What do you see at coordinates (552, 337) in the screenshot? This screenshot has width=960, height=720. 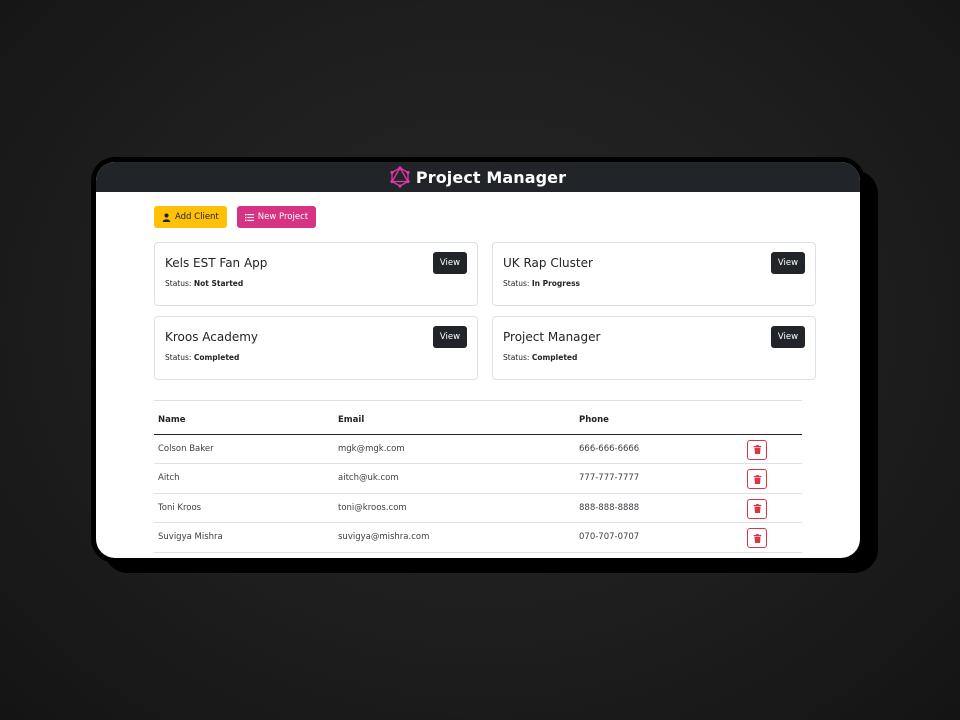 I see `project-name: Project Manager` at bounding box center [552, 337].